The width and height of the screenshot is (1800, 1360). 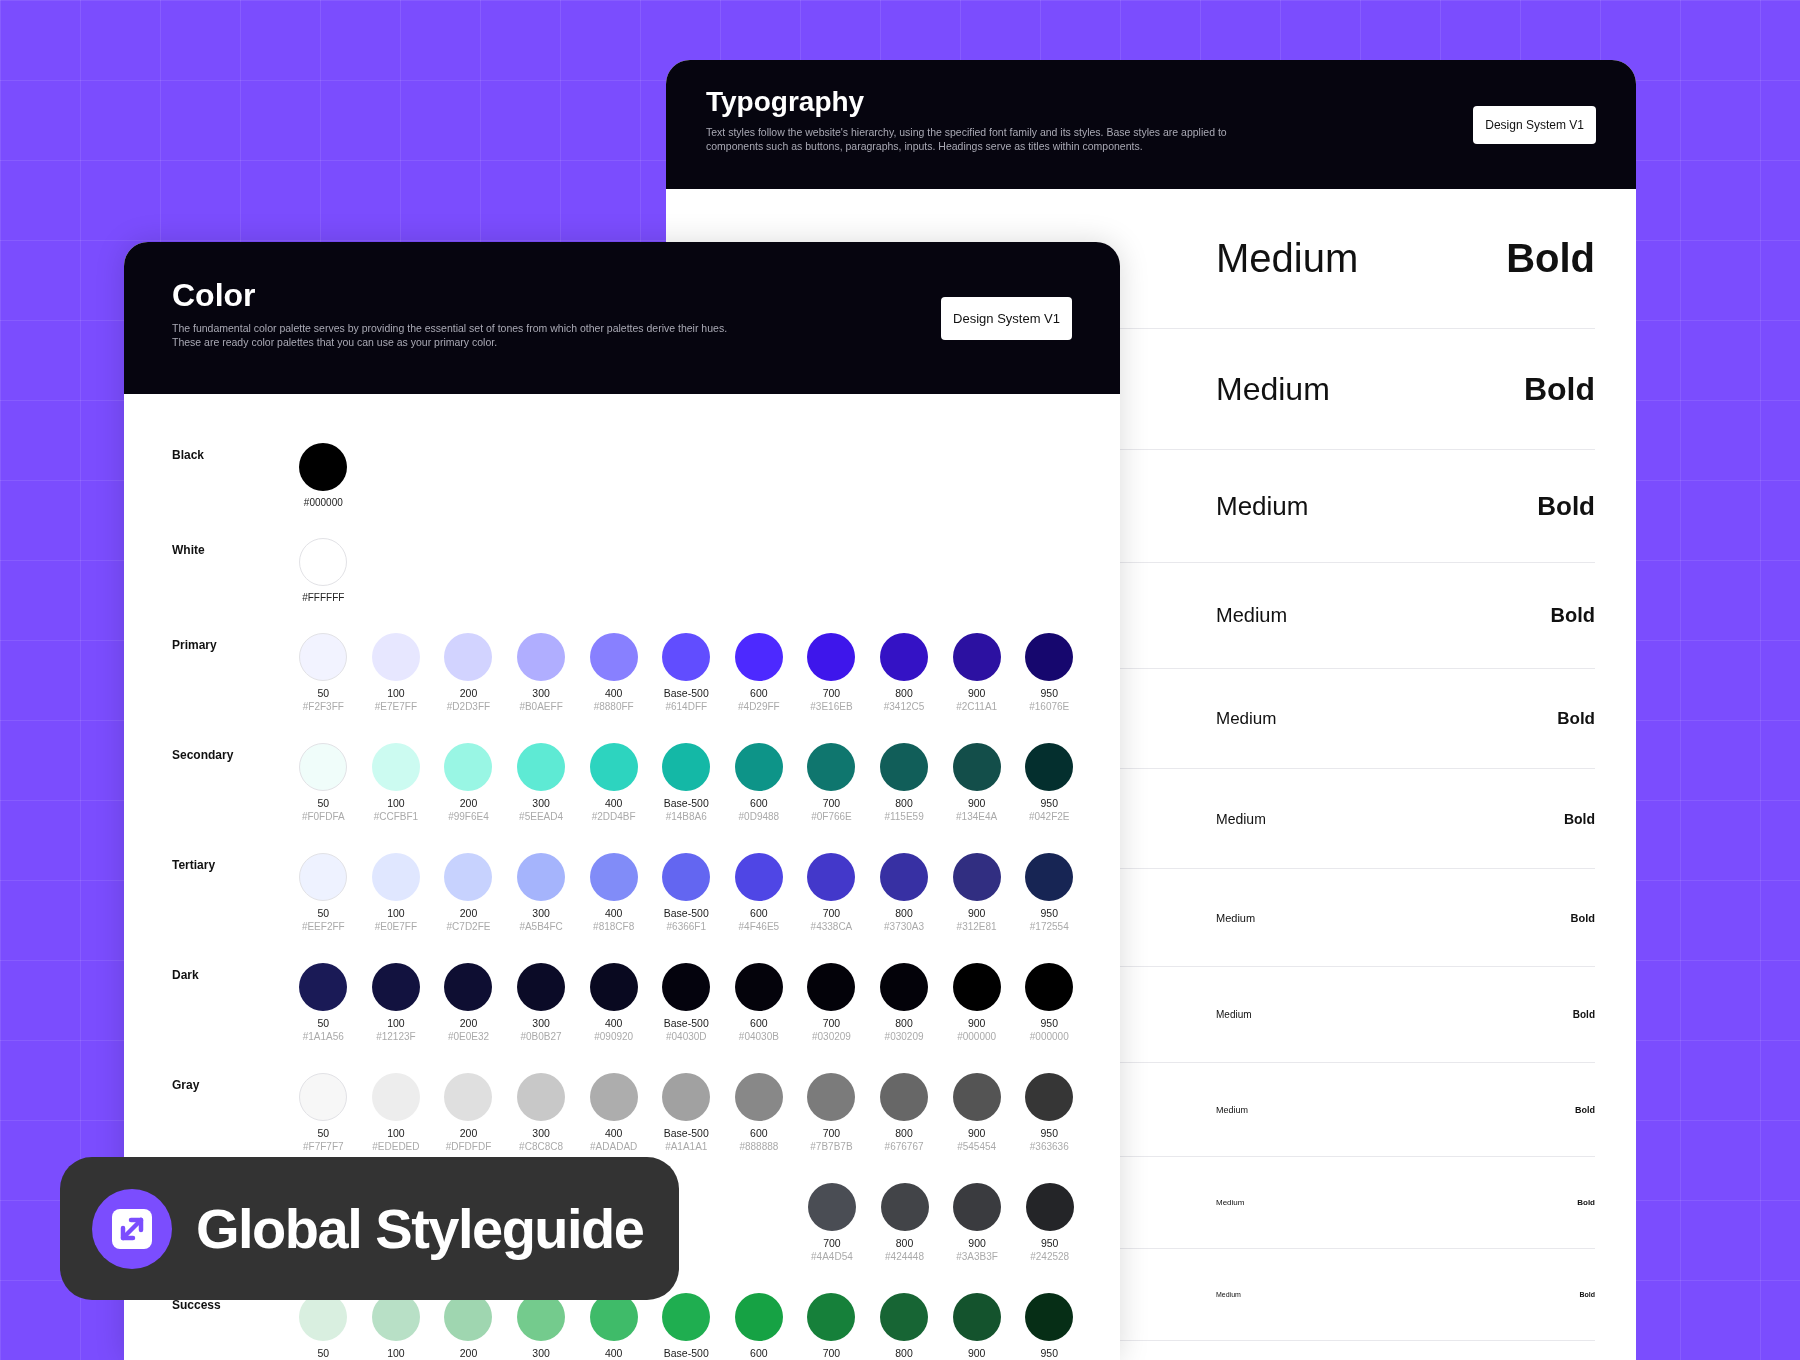 What do you see at coordinates (323, 817) in the screenshot?
I see `hex-code: #F0FDFA` at bounding box center [323, 817].